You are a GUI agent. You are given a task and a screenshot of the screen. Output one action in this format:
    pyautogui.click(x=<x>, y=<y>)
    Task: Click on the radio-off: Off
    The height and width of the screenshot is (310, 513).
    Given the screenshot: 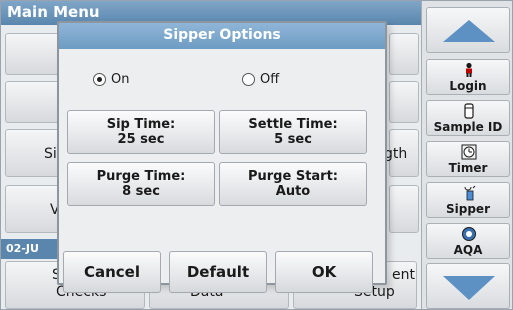 What is the action you would take?
    pyautogui.click(x=272, y=80)
    